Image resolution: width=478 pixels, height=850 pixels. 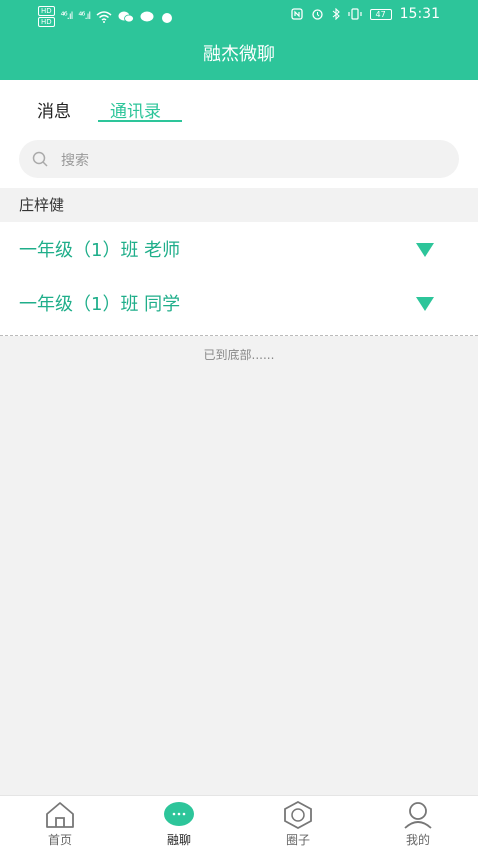 What do you see at coordinates (239, 205) in the screenshot?
I see `contact-section-header: 庄梓健` at bounding box center [239, 205].